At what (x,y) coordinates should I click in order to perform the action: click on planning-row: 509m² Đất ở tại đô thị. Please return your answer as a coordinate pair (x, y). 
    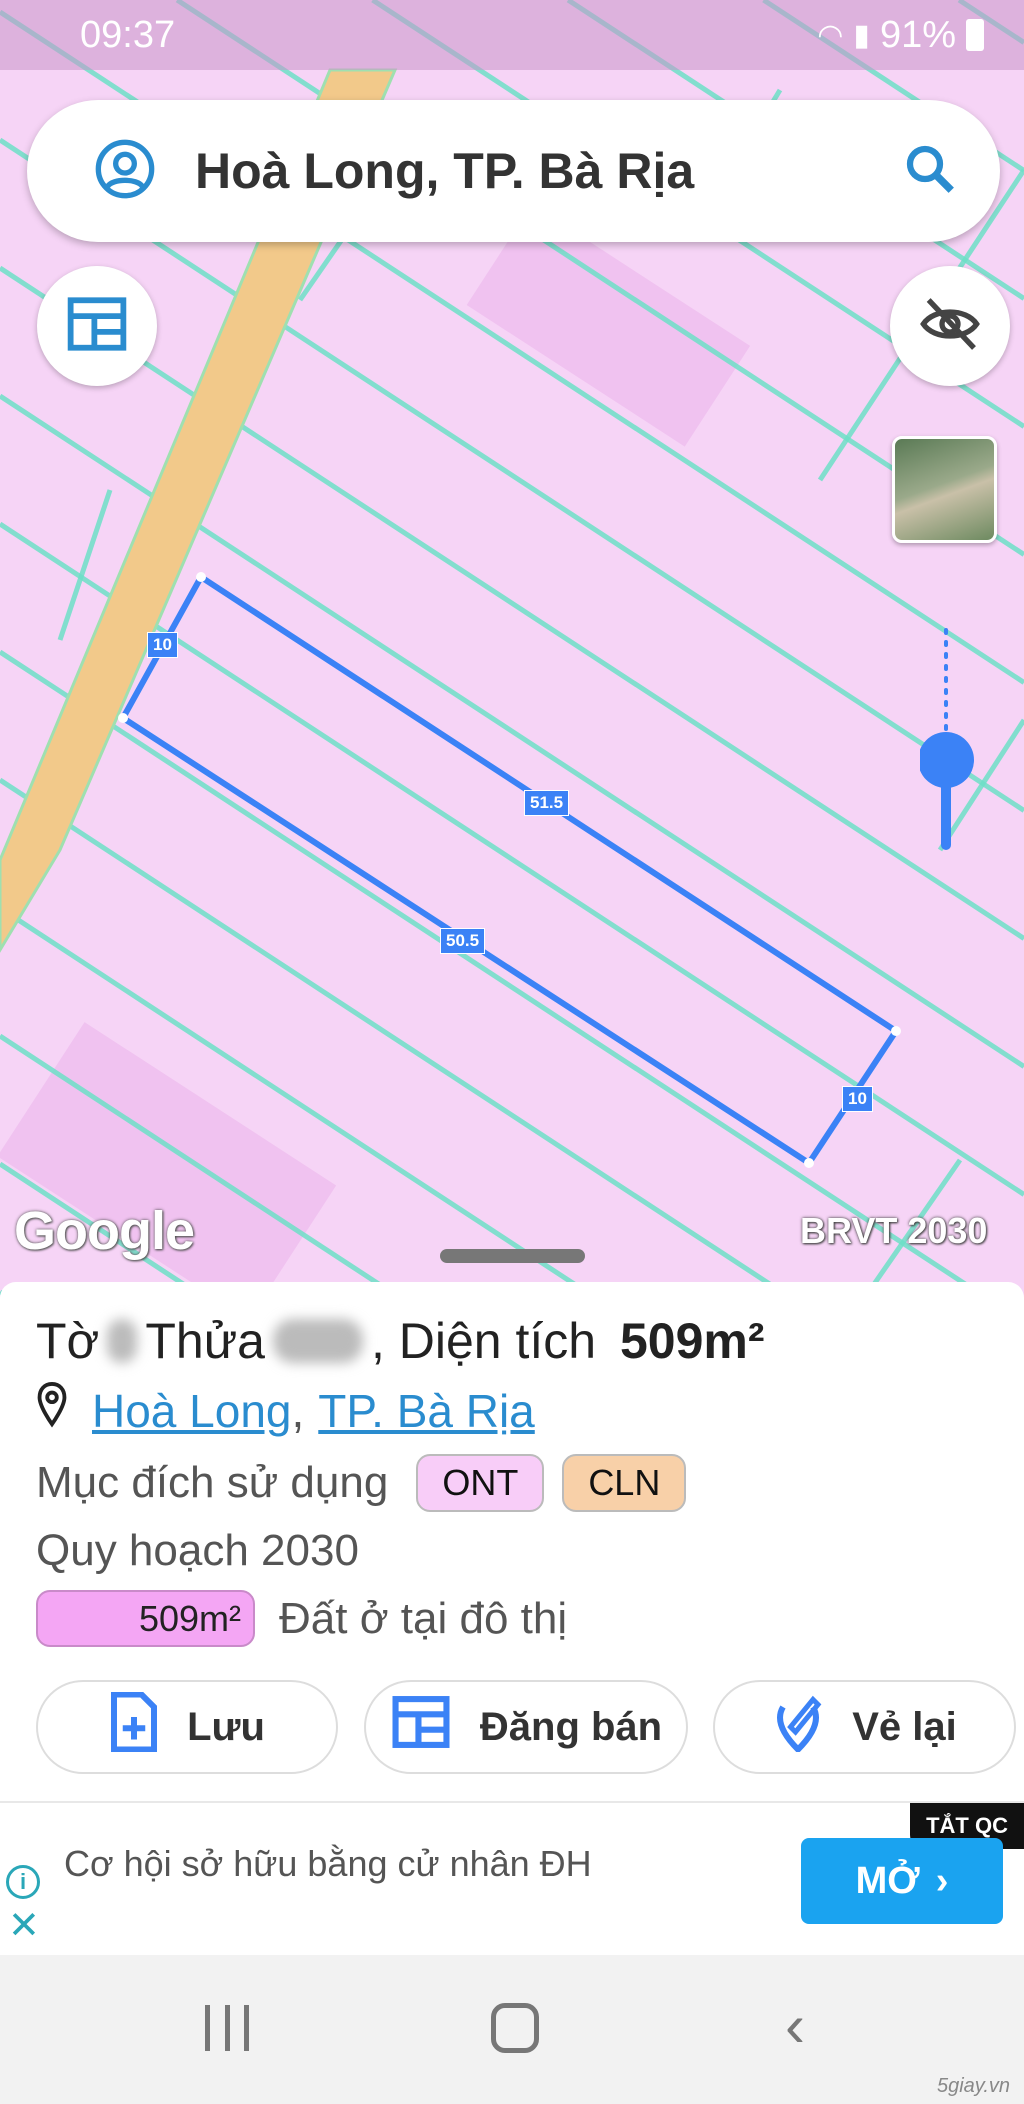
    Looking at the image, I should click on (301, 1618).